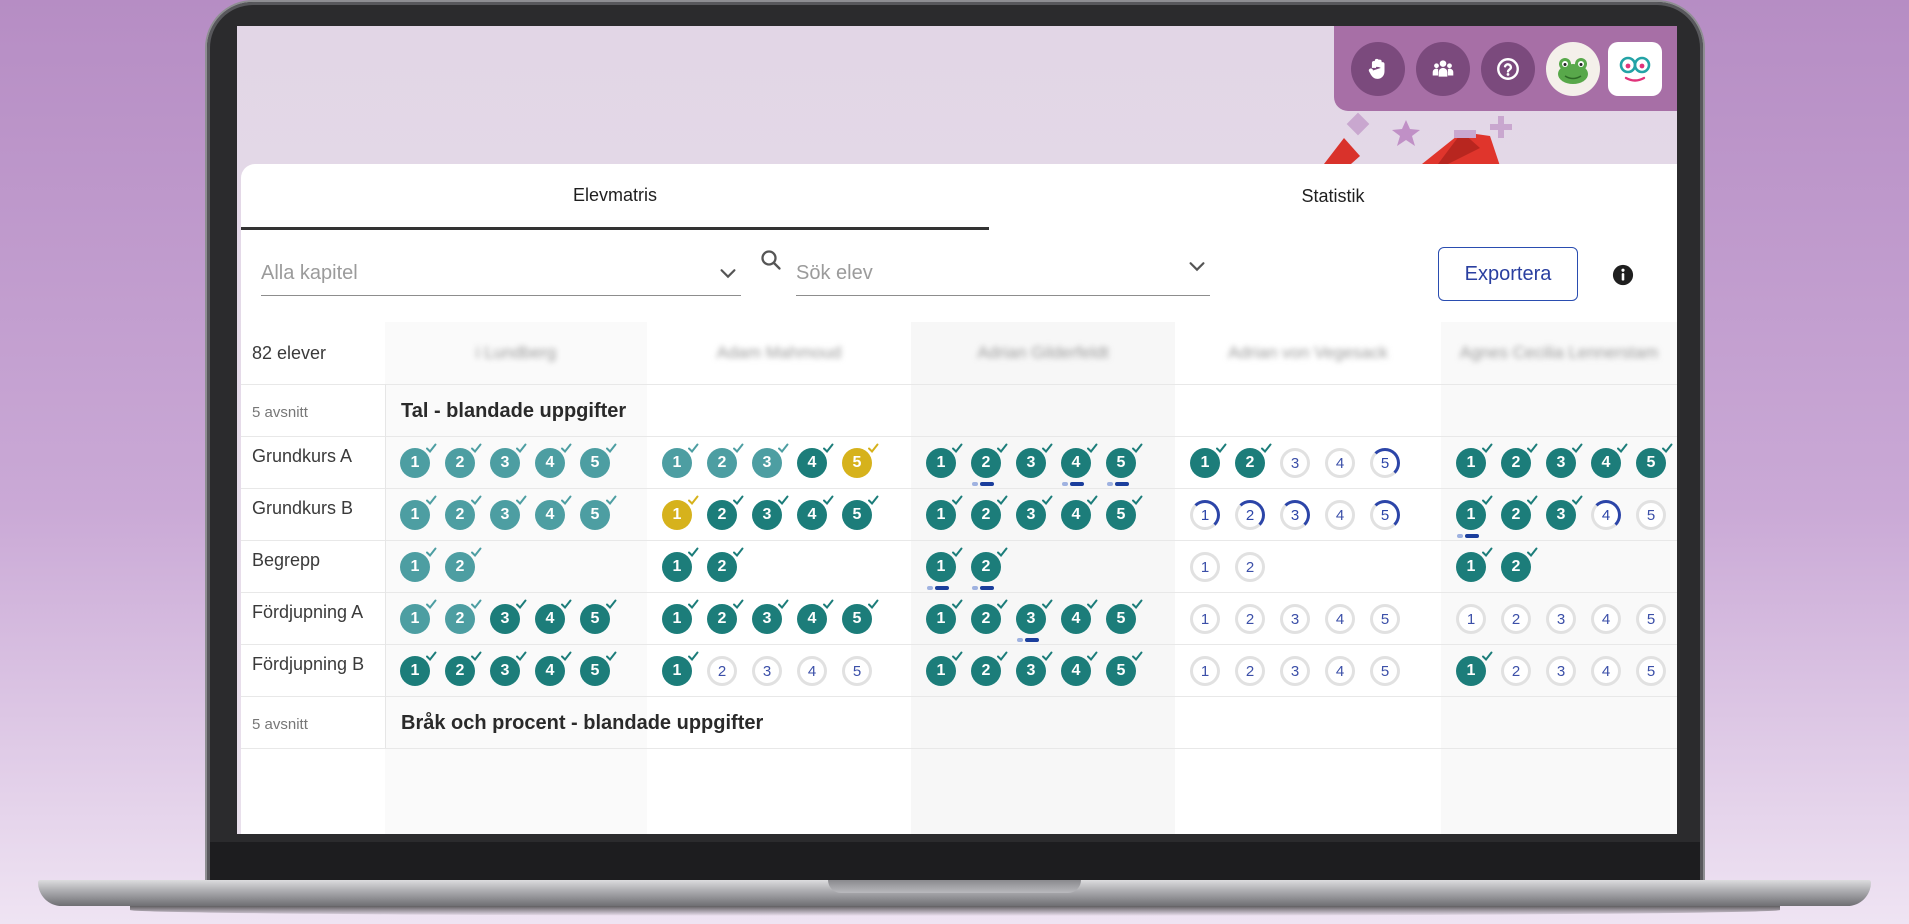 The width and height of the screenshot is (1909, 924). I want to click on app-logo, so click(1635, 69).